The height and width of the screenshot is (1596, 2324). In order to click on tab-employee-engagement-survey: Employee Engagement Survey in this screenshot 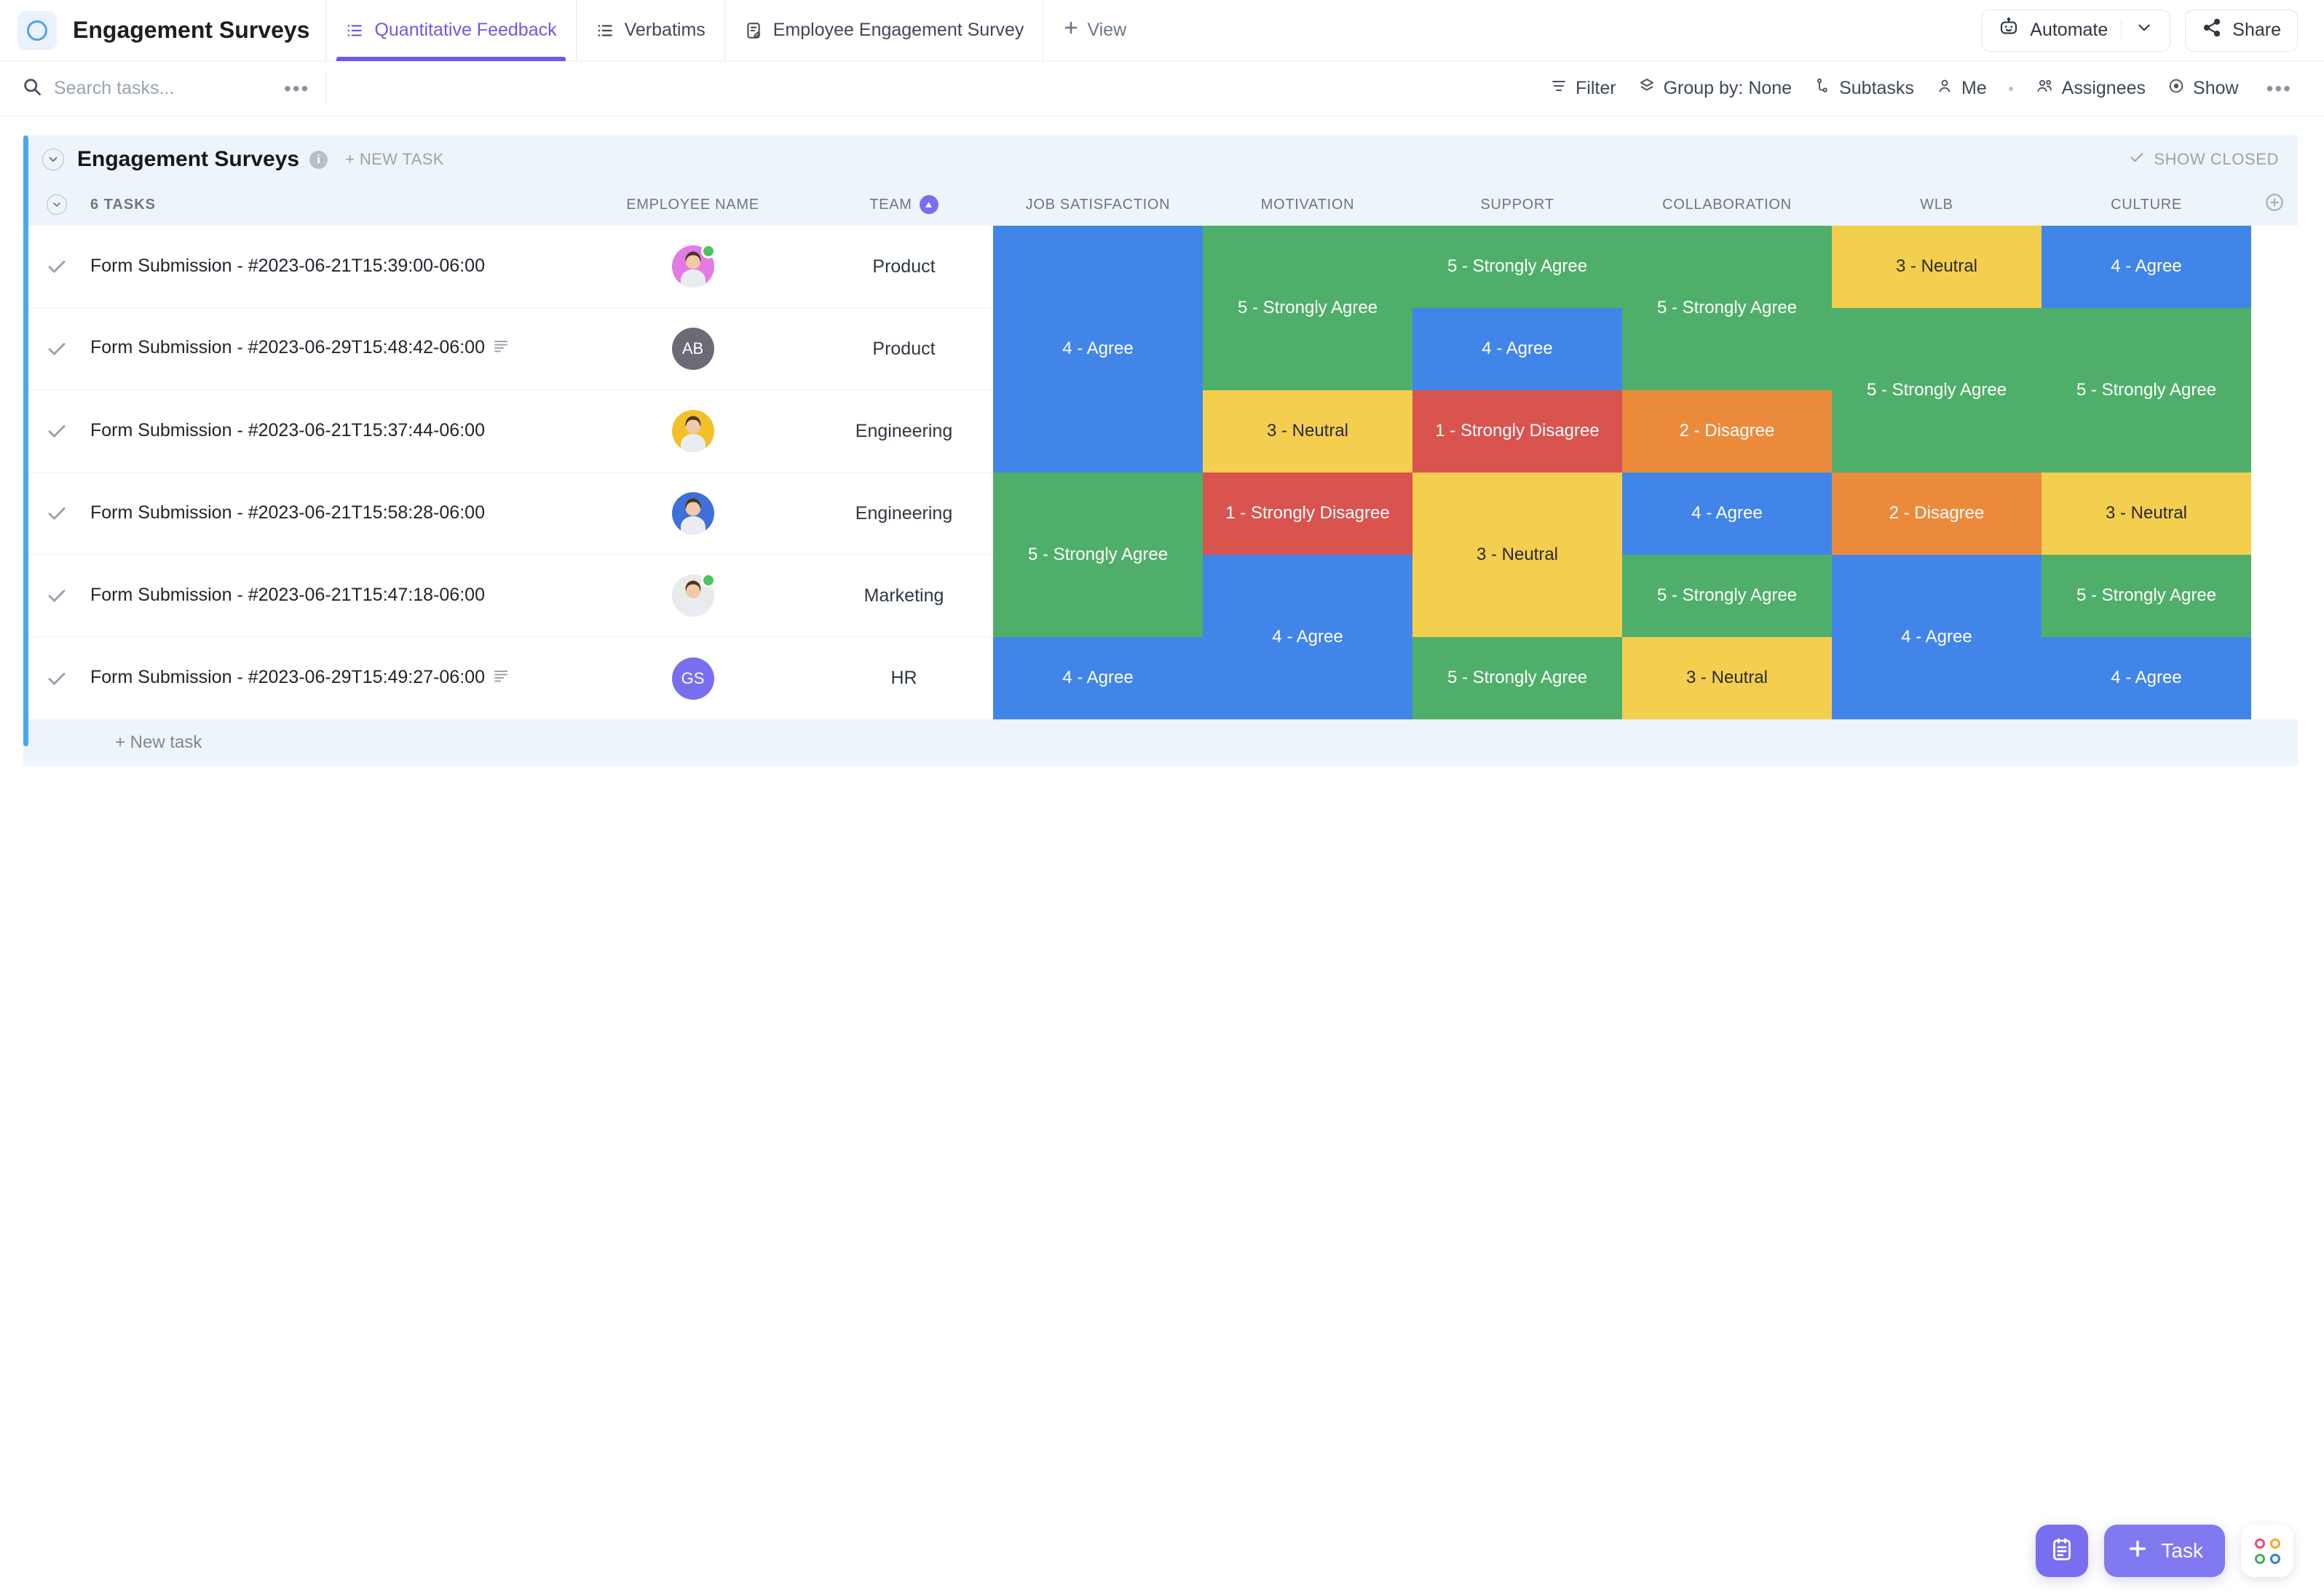, I will do `click(883, 30)`.